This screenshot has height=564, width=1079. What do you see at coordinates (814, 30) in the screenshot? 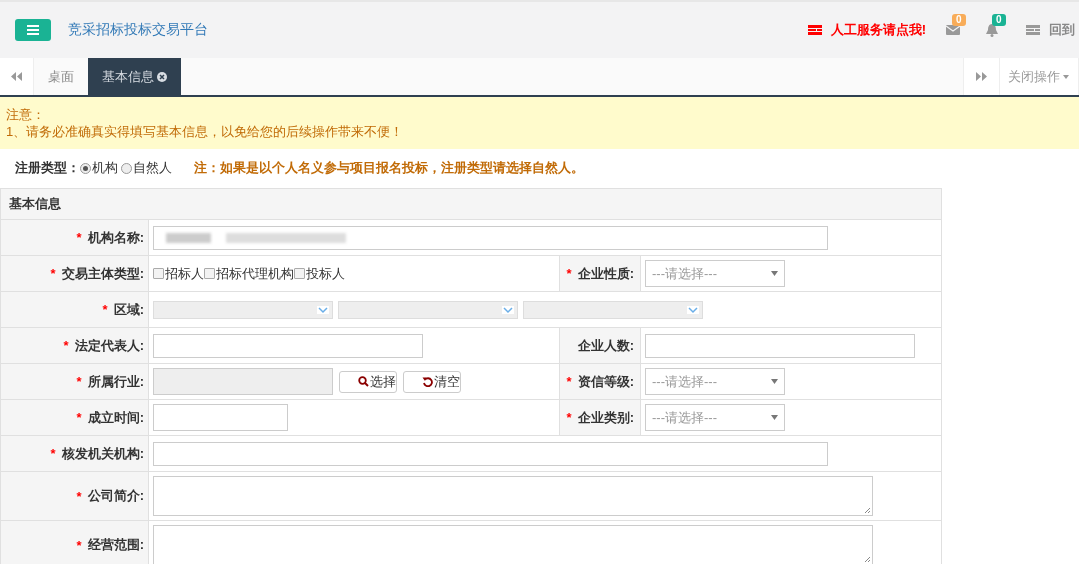
I see `service-icon` at bounding box center [814, 30].